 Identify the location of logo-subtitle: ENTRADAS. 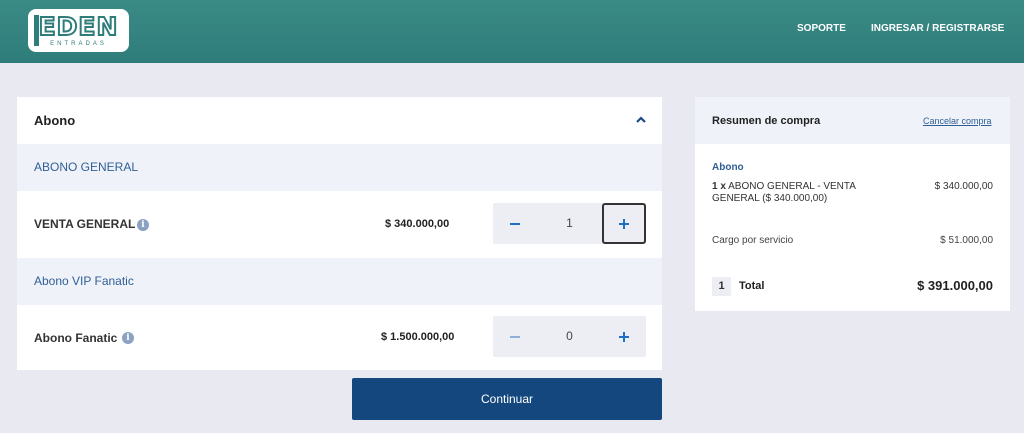
(78, 43).